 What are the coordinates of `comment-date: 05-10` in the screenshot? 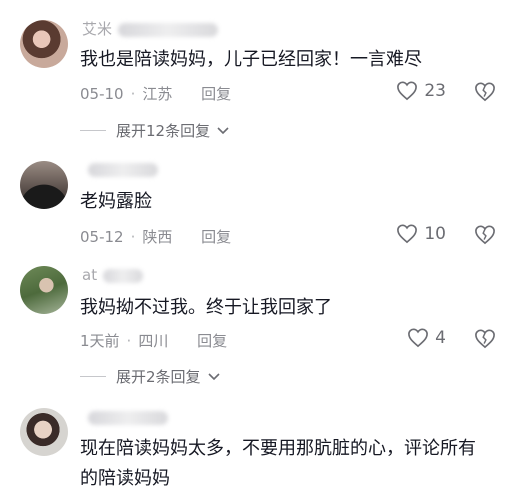 It's located at (102, 94).